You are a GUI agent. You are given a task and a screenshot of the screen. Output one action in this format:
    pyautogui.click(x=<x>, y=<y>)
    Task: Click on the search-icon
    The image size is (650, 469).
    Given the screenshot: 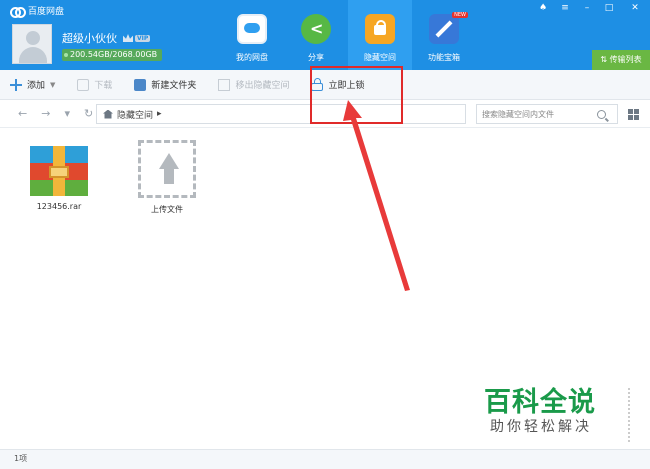 What is the action you would take?
    pyautogui.click(x=601, y=114)
    